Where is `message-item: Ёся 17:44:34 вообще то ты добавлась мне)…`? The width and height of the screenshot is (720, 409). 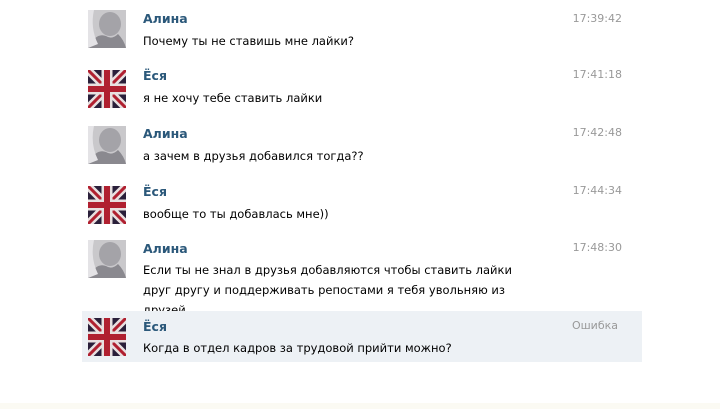
message-item: Ёся 17:44:34 вообще то ты добавлась мне)… is located at coordinates (362, 202).